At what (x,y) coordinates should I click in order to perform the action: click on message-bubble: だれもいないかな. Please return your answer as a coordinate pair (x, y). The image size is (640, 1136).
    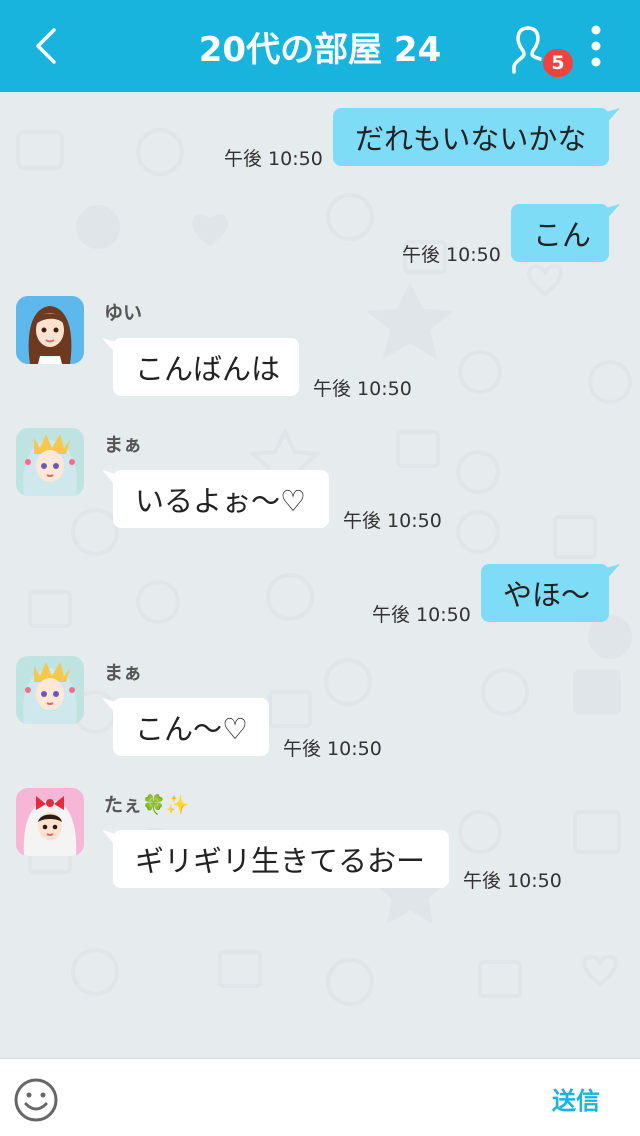
    Looking at the image, I should click on (471, 137).